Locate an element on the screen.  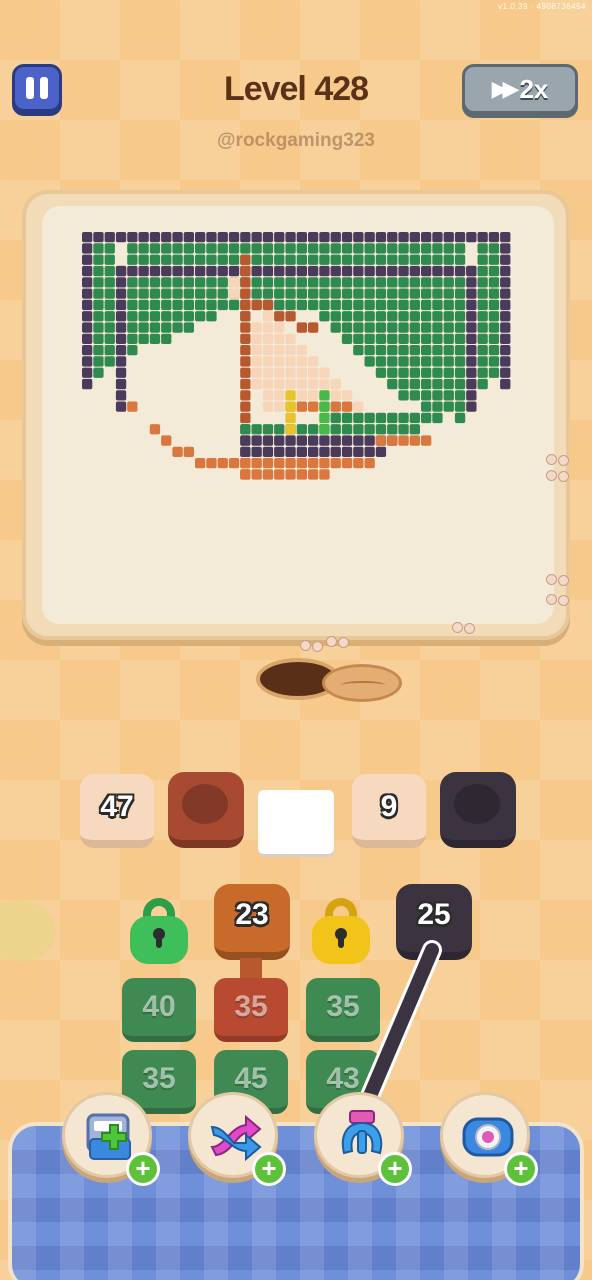
magnet-plus-icon: + is located at coordinates (521, 1169).